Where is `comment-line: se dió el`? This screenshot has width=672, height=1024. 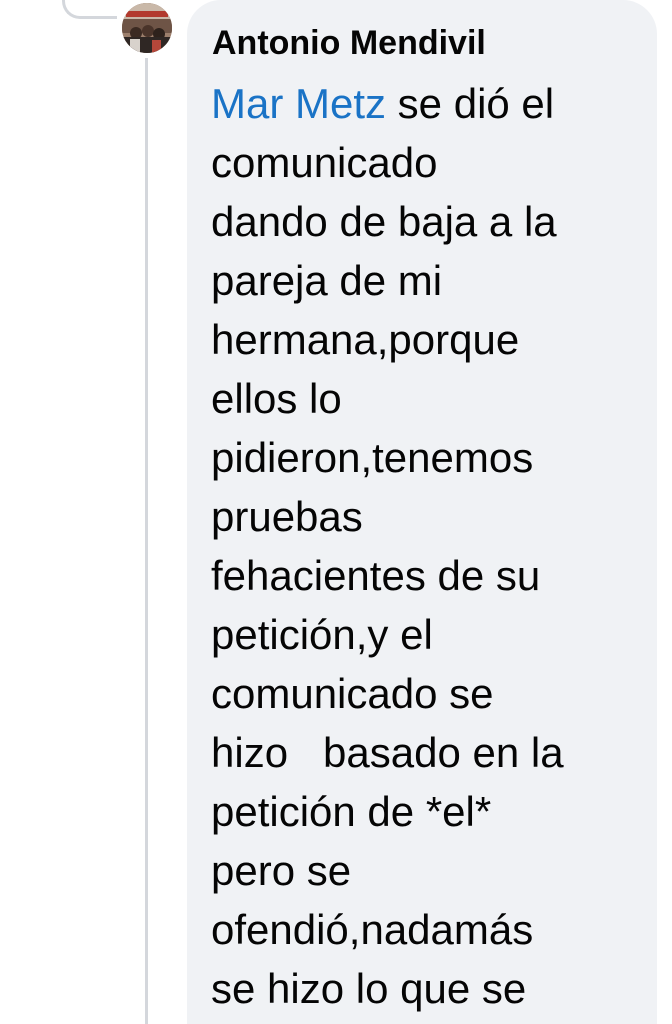 comment-line: se dió el is located at coordinates (470, 103).